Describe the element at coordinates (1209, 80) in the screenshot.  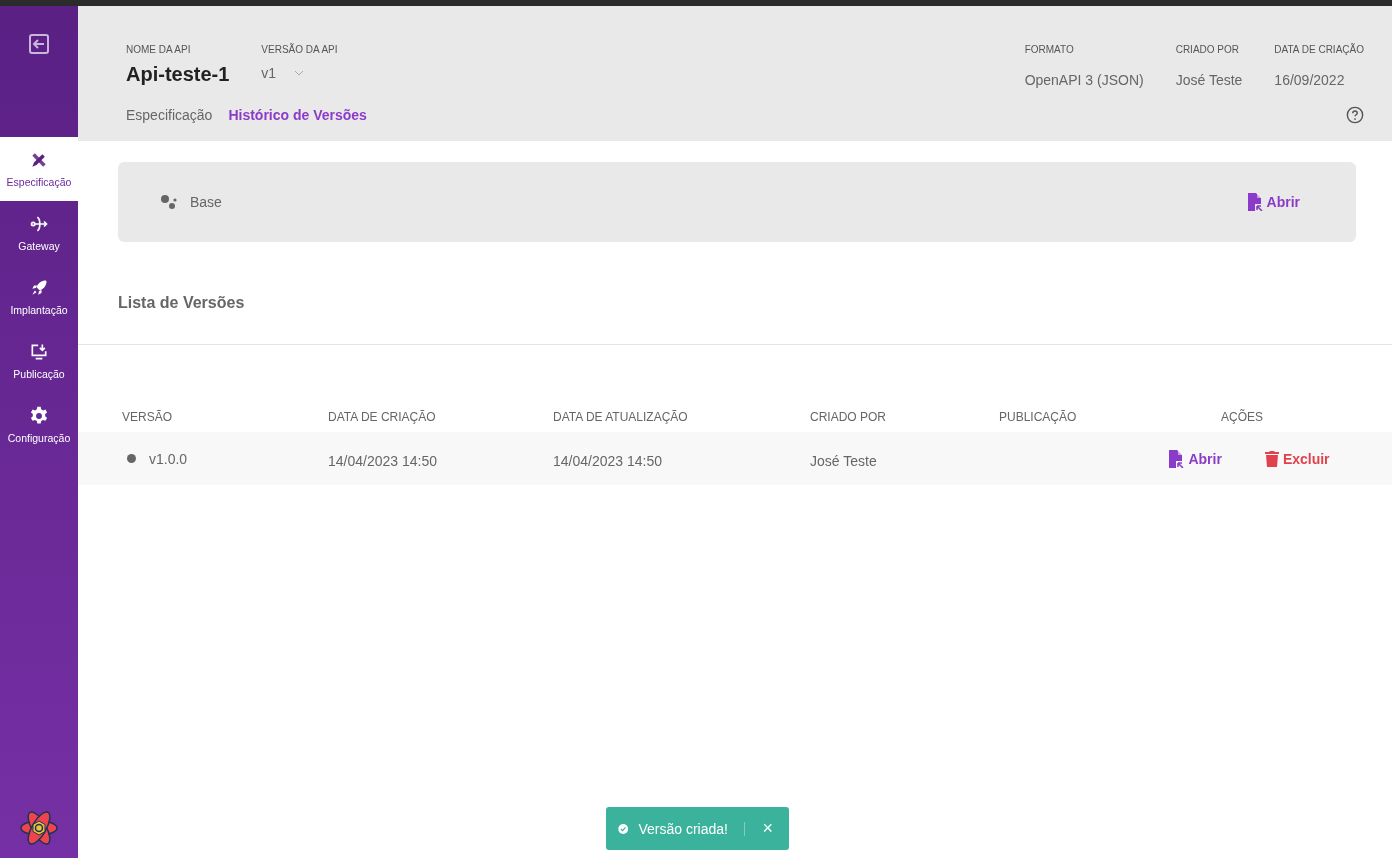
I see `field-value: José Teste` at that location.